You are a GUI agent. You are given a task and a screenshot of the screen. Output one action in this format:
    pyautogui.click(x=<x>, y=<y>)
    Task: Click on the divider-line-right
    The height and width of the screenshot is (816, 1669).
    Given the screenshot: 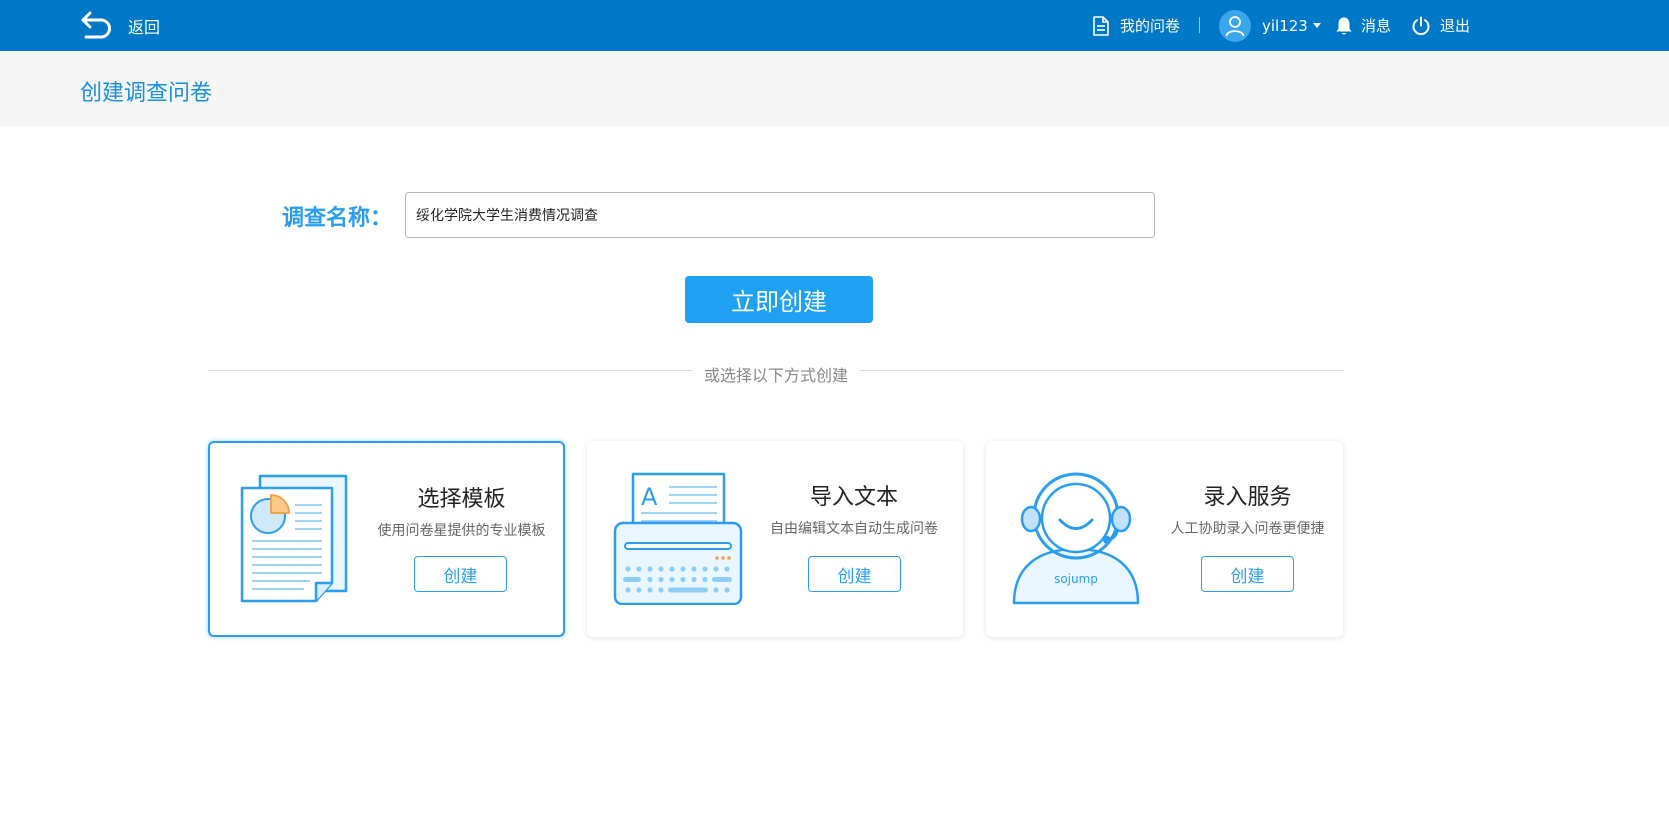 What is the action you would take?
    pyautogui.click(x=1102, y=370)
    